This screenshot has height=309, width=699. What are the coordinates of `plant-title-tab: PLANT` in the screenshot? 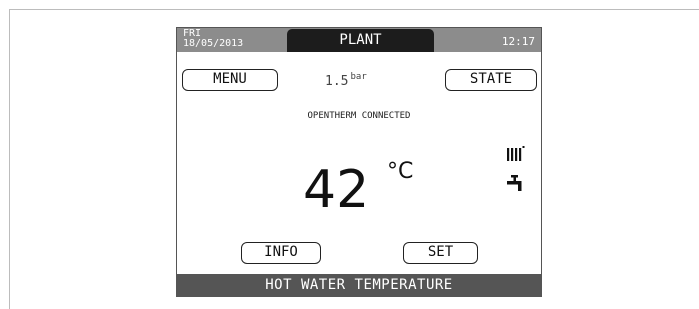 It's located at (360, 40).